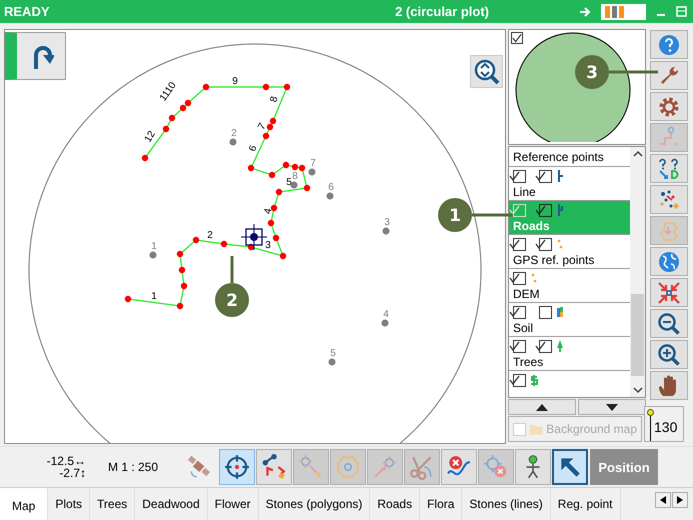 The height and width of the screenshot is (520, 693). I want to click on point-label: 8, so click(295, 176).